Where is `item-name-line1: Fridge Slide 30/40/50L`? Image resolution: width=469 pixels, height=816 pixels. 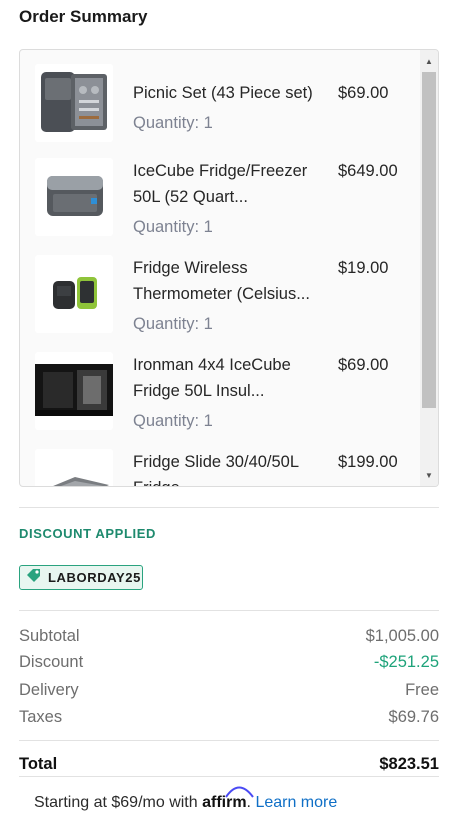 item-name-line1: Fridge Slide 30/40/50L is located at coordinates (216, 462).